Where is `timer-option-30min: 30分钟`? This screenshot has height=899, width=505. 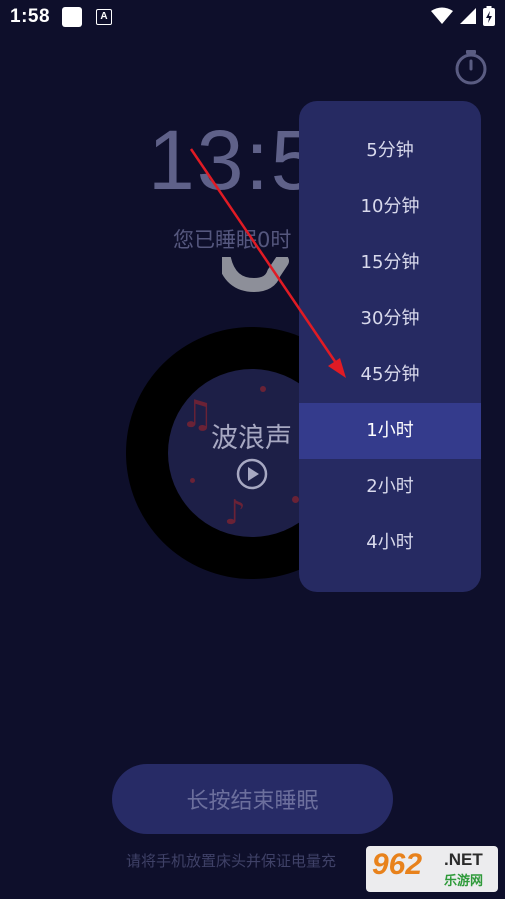 timer-option-30min: 30分钟 is located at coordinates (390, 319).